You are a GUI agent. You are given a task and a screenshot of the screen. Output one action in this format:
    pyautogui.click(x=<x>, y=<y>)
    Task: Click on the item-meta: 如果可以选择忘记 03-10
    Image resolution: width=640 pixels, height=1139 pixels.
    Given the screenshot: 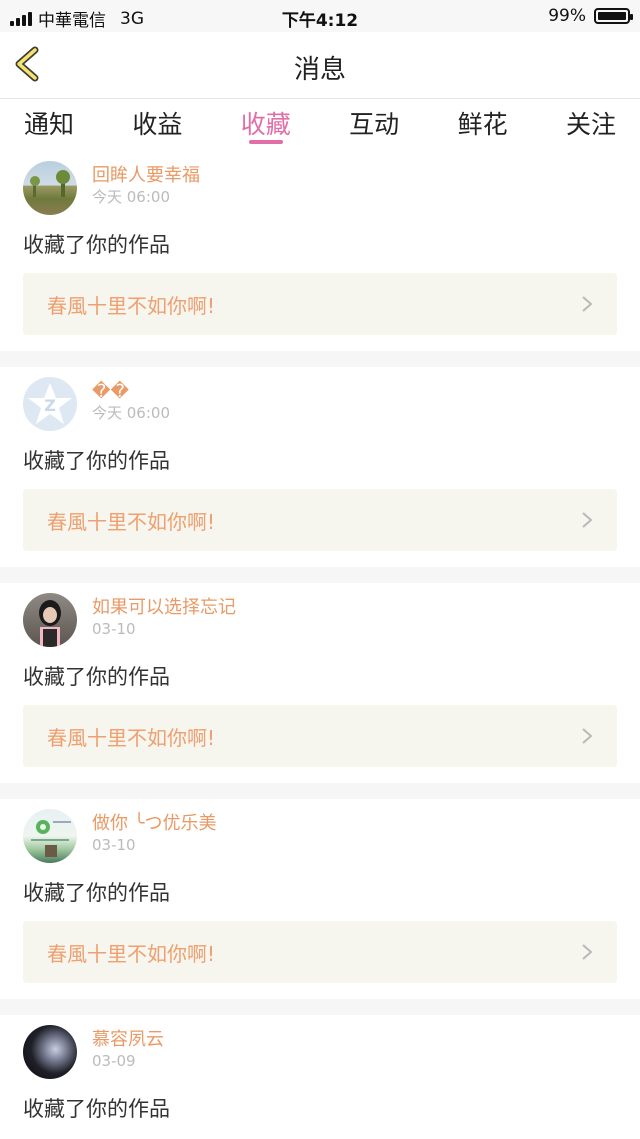 What is the action you would take?
    pyautogui.click(x=164, y=615)
    